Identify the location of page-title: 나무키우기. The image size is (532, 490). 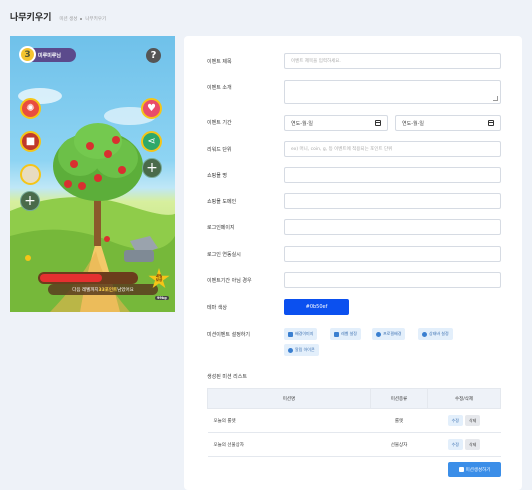
(31, 18).